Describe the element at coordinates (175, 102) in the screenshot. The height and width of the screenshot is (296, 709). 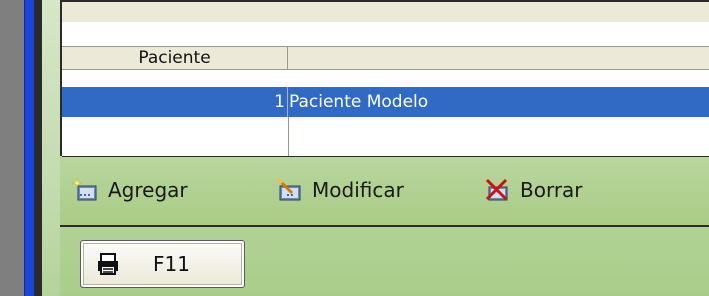
I see `row-number-cell: 1` at that location.